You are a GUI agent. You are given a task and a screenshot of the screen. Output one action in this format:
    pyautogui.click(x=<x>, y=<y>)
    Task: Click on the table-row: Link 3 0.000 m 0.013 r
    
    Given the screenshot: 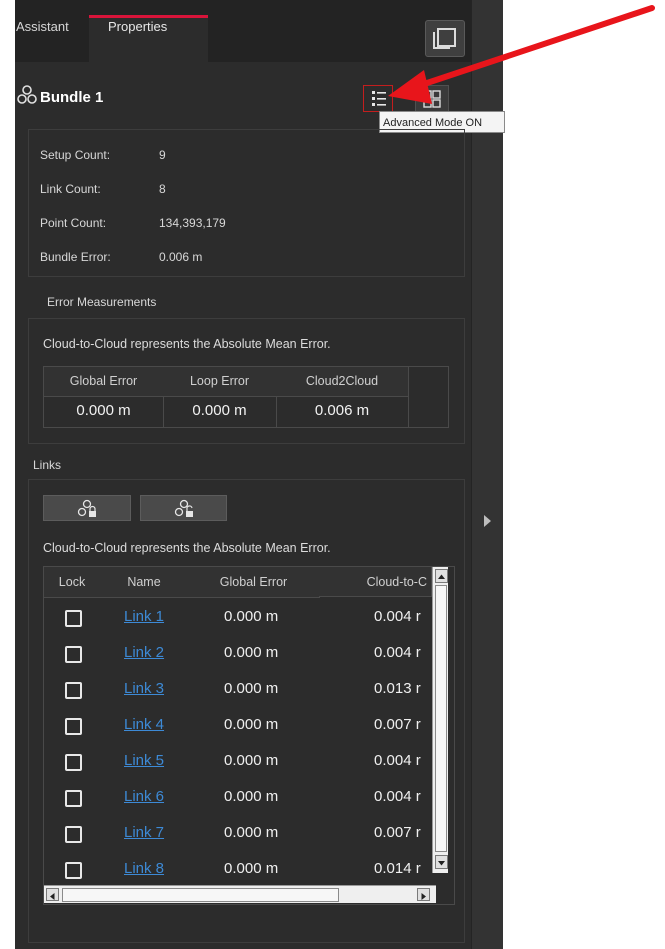 What is the action you would take?
    pyautogui.click(x=244, y=692)
    